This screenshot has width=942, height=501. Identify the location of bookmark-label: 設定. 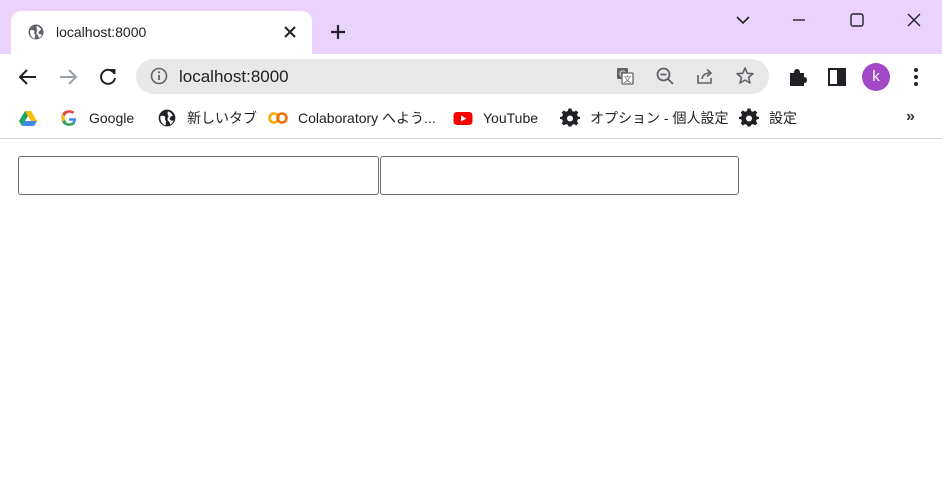
(783, 118).